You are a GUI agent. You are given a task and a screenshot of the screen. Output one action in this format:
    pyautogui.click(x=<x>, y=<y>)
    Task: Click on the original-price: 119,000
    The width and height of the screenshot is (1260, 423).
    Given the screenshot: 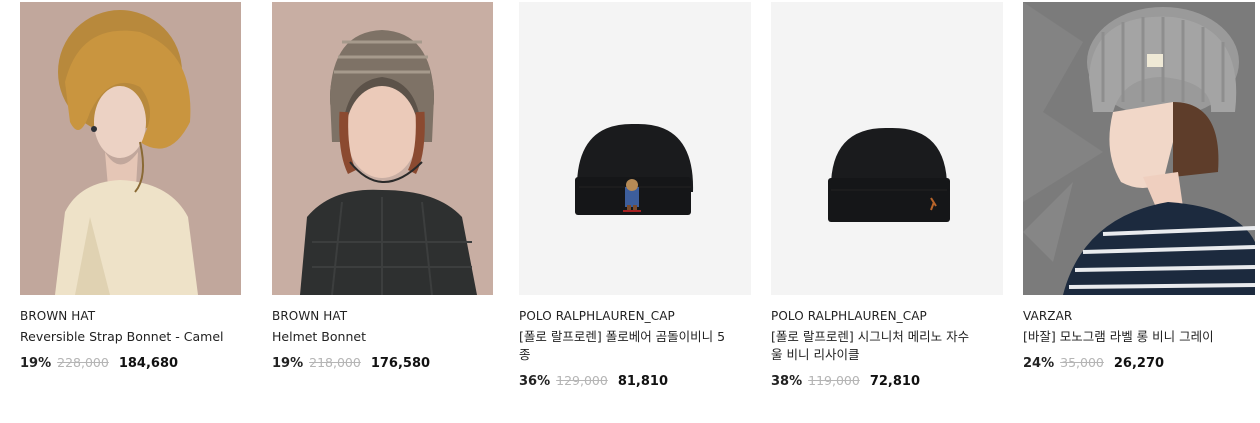 What is the action you would take?
    pyautogui.click(x=834, y=380)
    